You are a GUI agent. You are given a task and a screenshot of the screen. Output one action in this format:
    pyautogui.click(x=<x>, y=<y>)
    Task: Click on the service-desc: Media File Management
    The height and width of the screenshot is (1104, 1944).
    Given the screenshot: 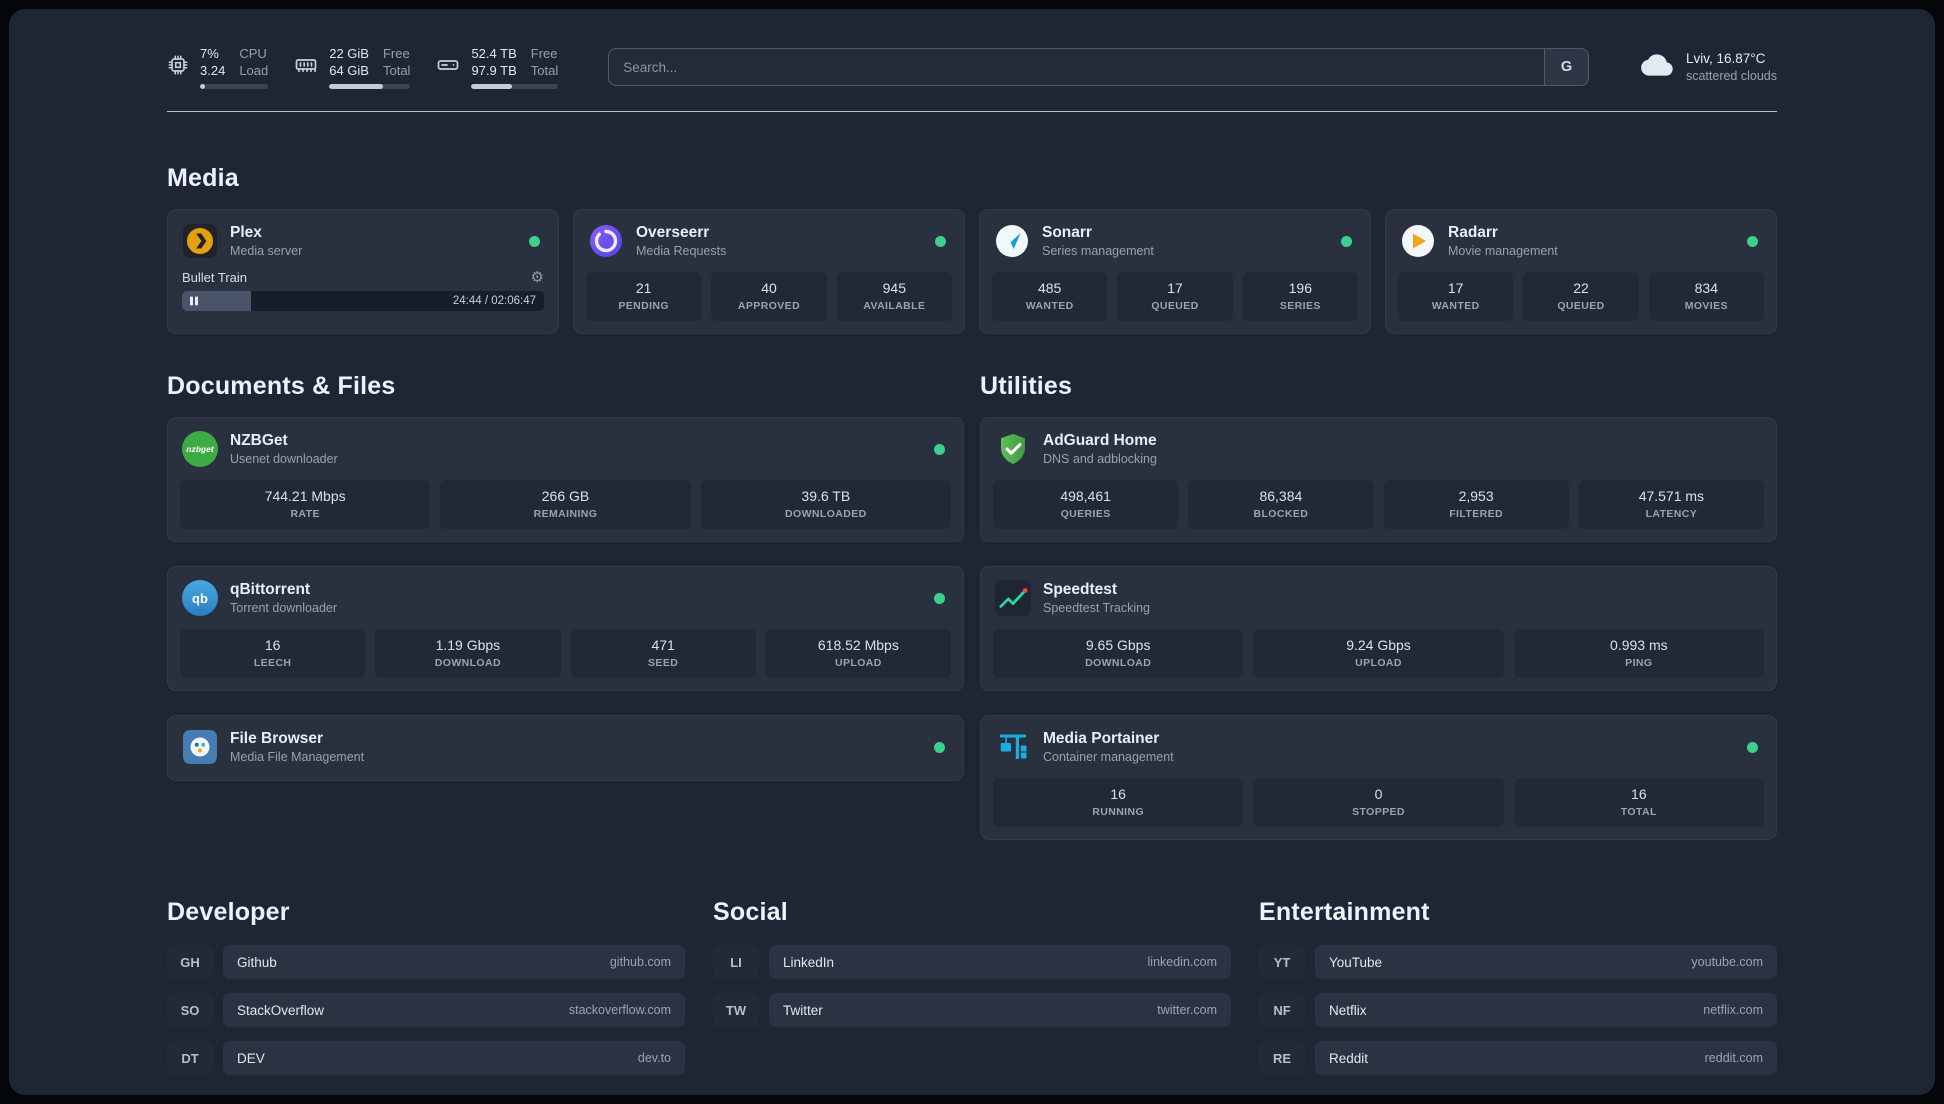 What is the action you would take?
    pyautogui.click(x=297, y=757)
    